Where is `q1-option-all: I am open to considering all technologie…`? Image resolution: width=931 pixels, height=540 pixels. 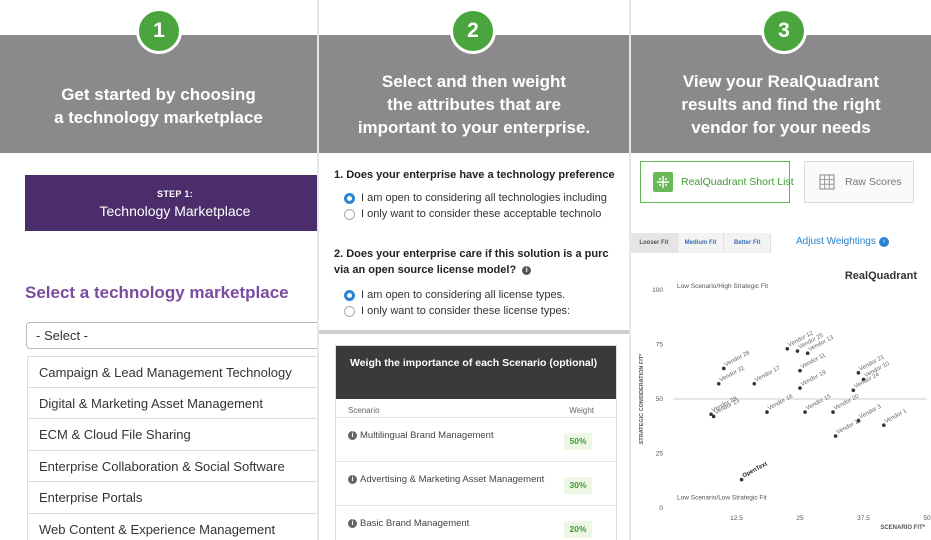
q1-option-all: I am open to considering all technologie… is located at coordinates (475, 198).